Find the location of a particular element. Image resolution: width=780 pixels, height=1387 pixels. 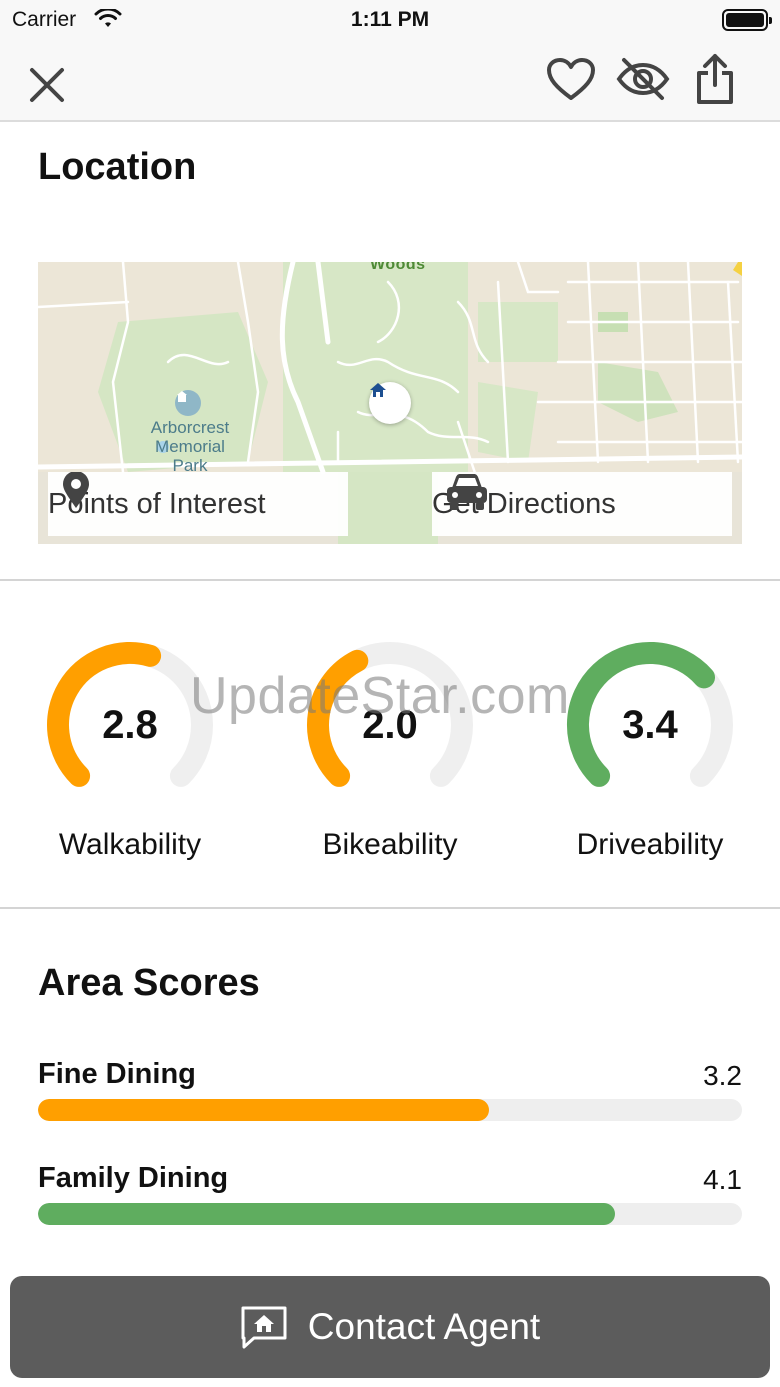

car-icon is located at coordinates (467, 492).